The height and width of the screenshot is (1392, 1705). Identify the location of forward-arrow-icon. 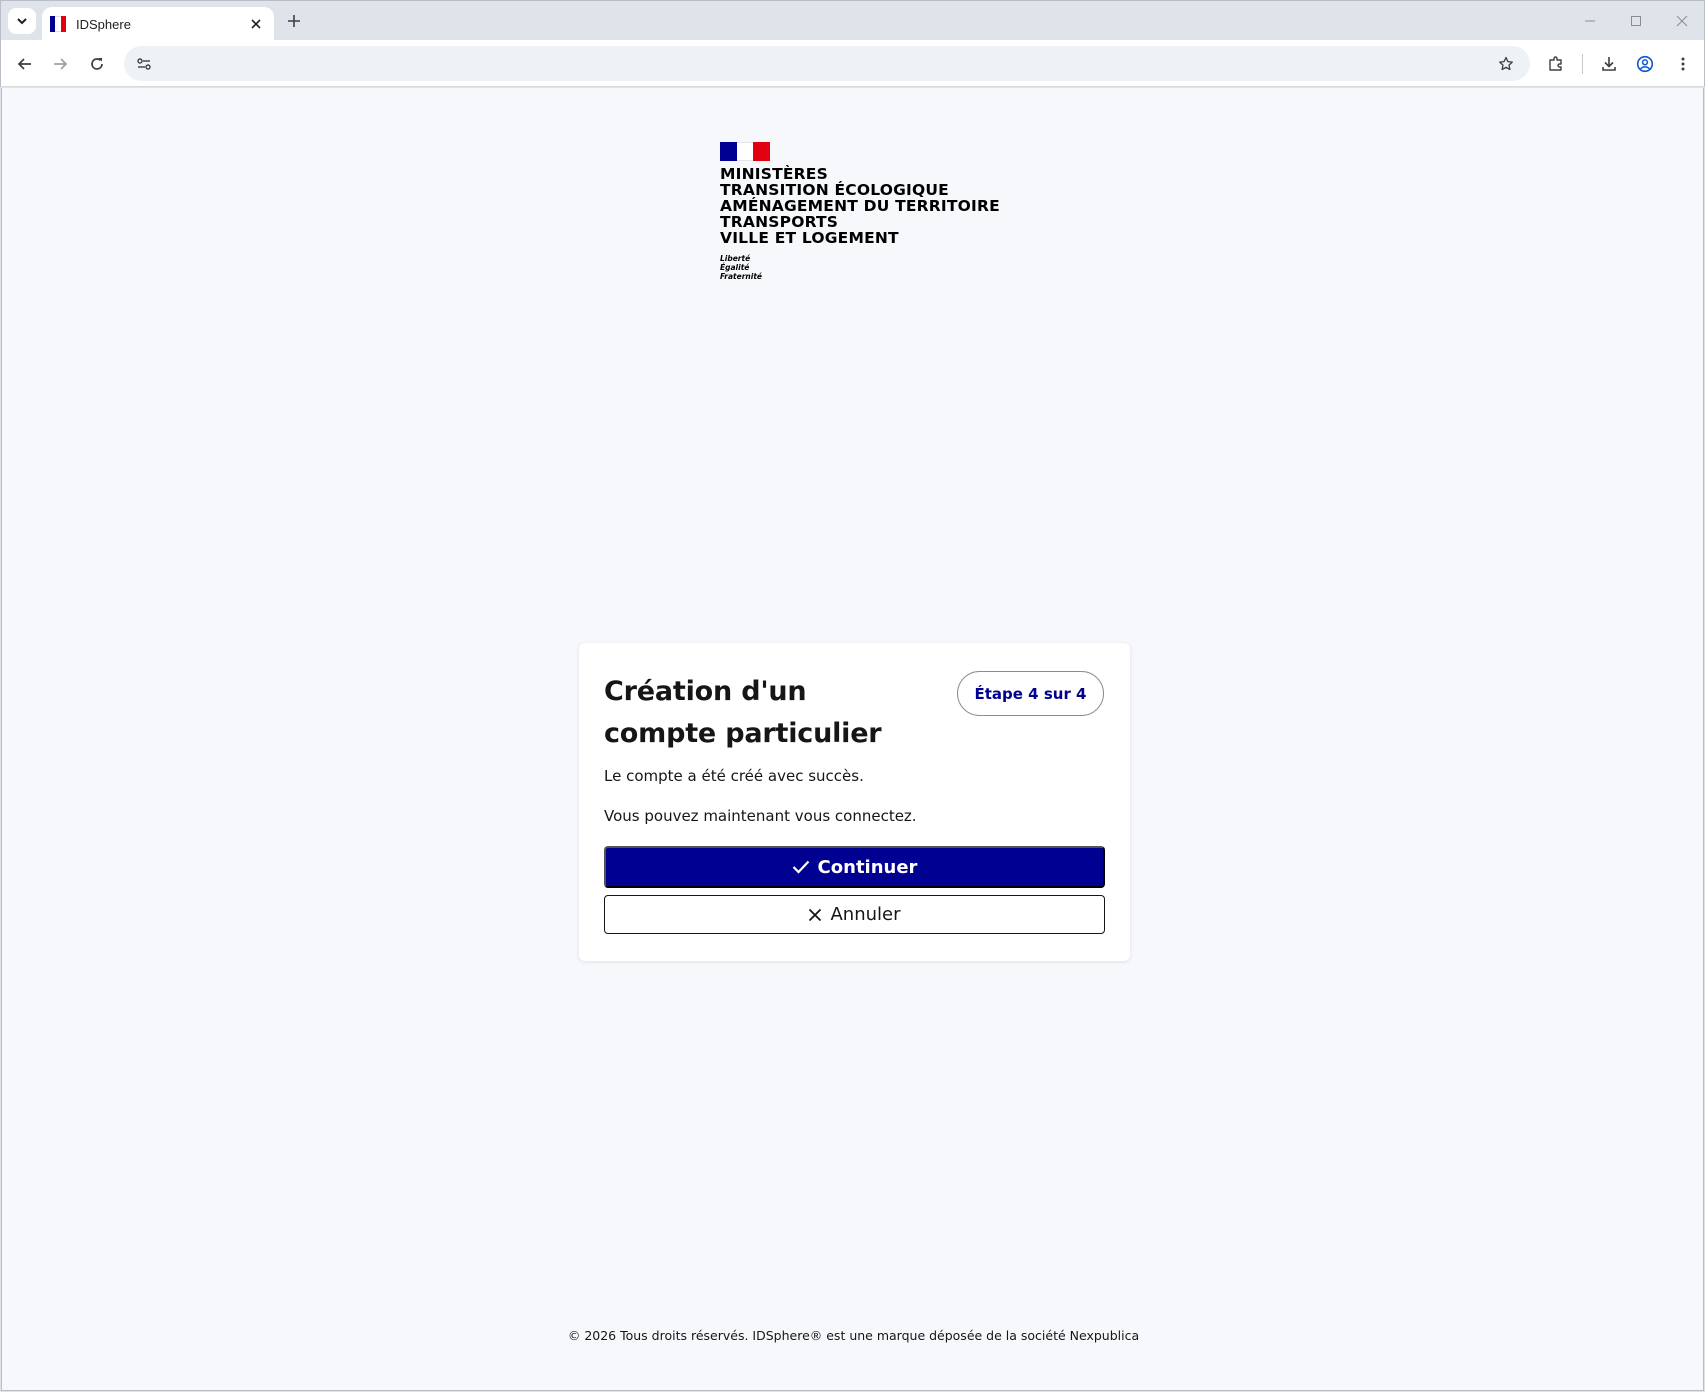
(60, 64).